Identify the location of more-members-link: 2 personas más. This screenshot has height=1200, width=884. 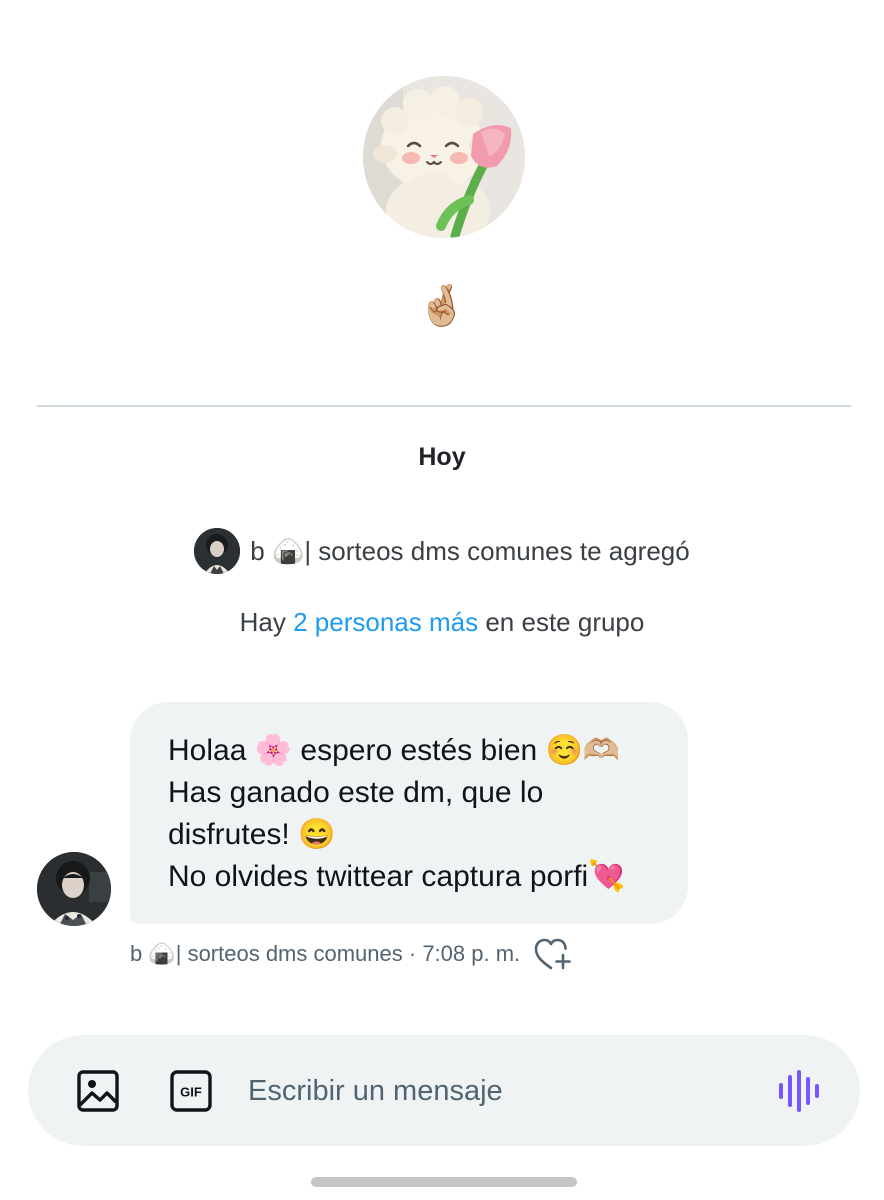
(385, 622).